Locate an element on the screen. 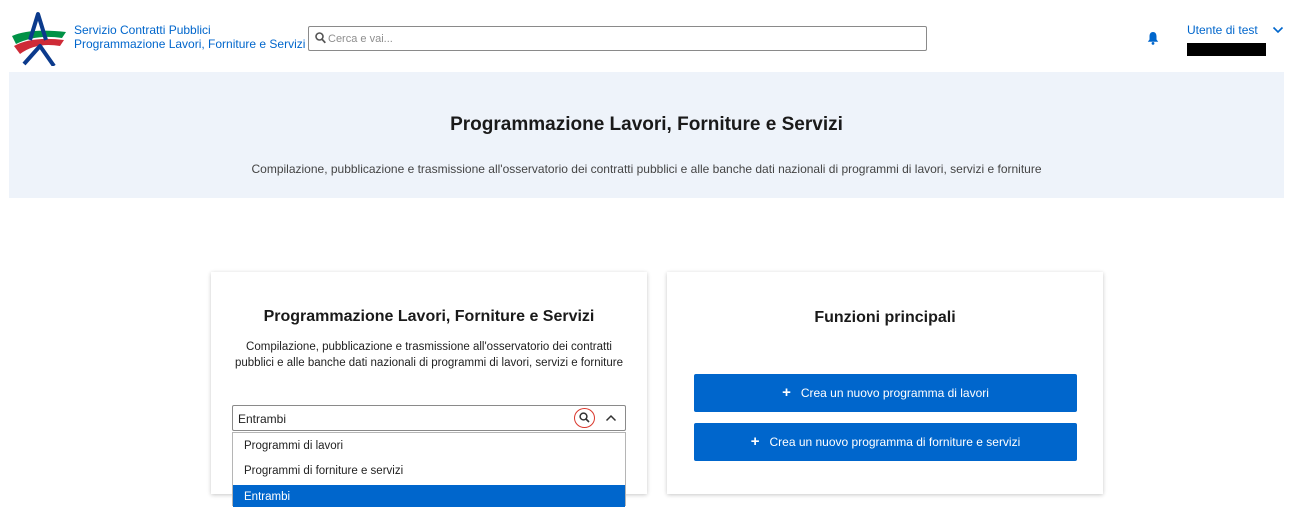 The image size is (1293, 510). select-search-button is located at coordinates (584, 418).